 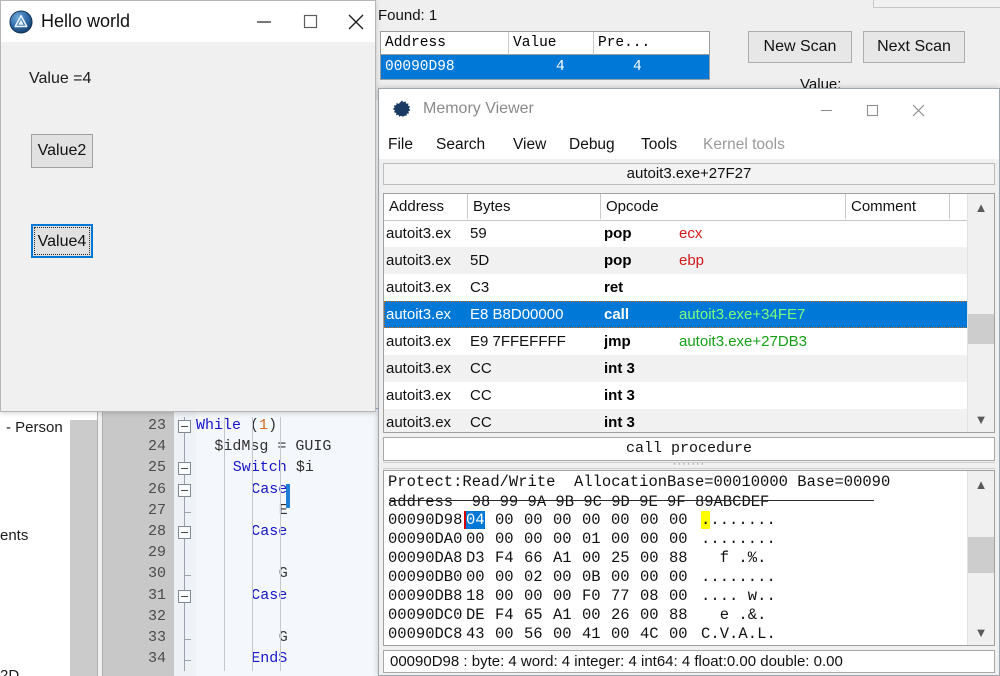 I want to click on scan-col-address: Address, so click(x=445, y=43).